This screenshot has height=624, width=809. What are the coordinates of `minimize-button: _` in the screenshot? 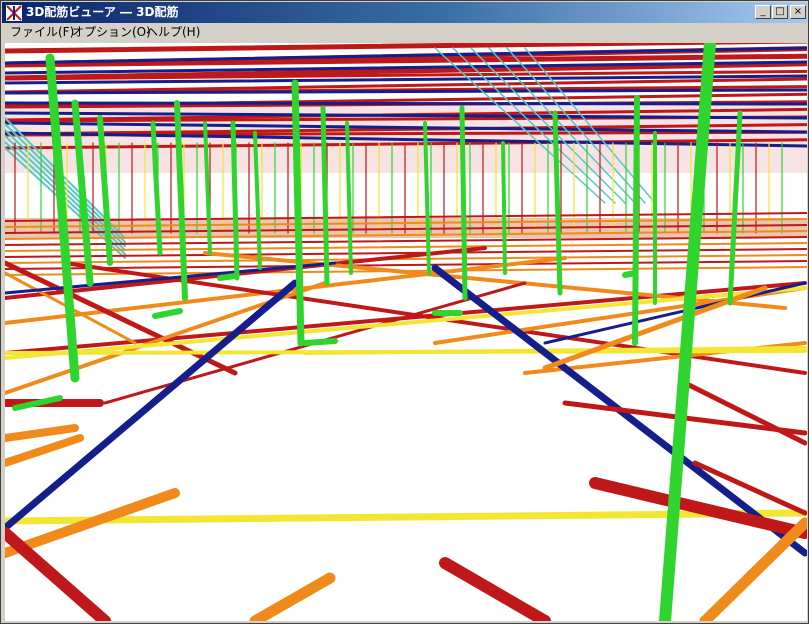 It's located at (763, 12).